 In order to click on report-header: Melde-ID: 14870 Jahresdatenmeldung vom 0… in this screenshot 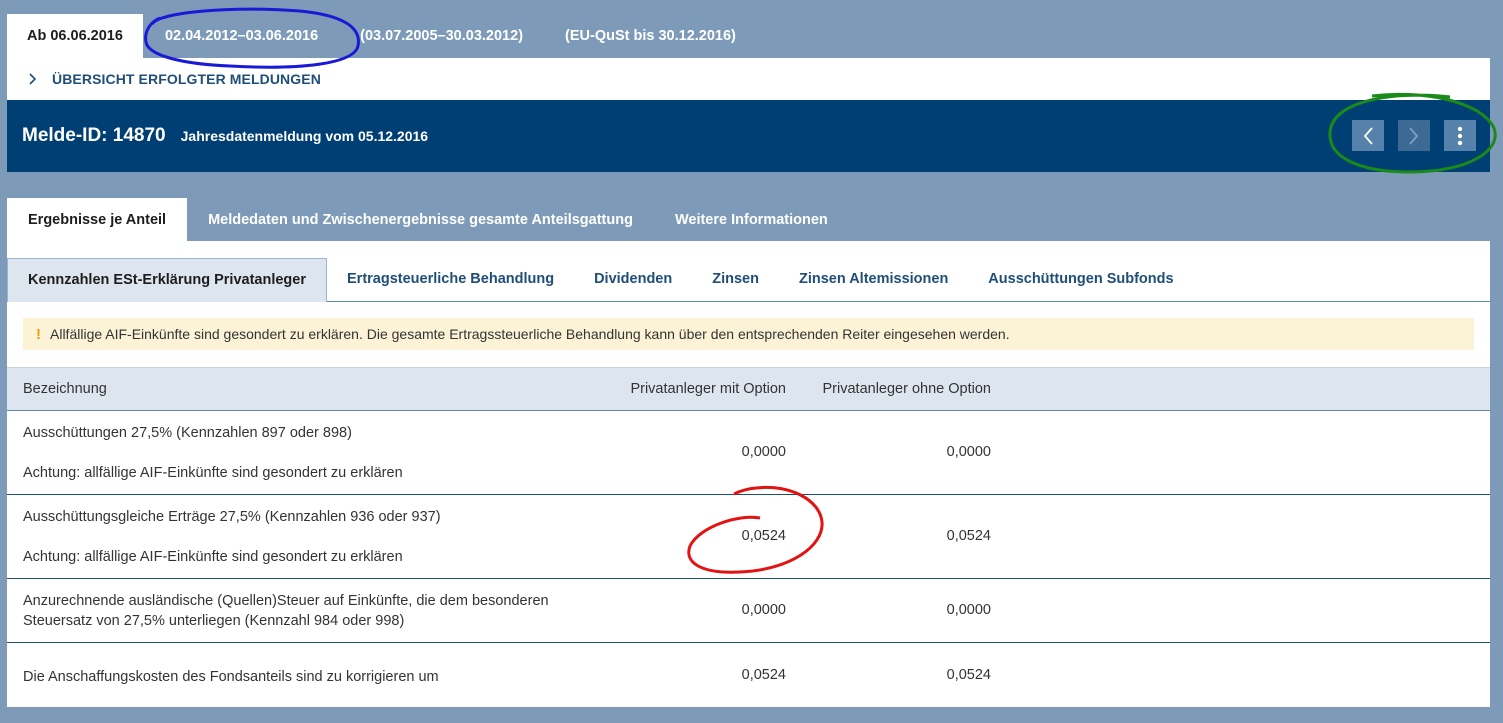, I will do `click(748, 136)`.